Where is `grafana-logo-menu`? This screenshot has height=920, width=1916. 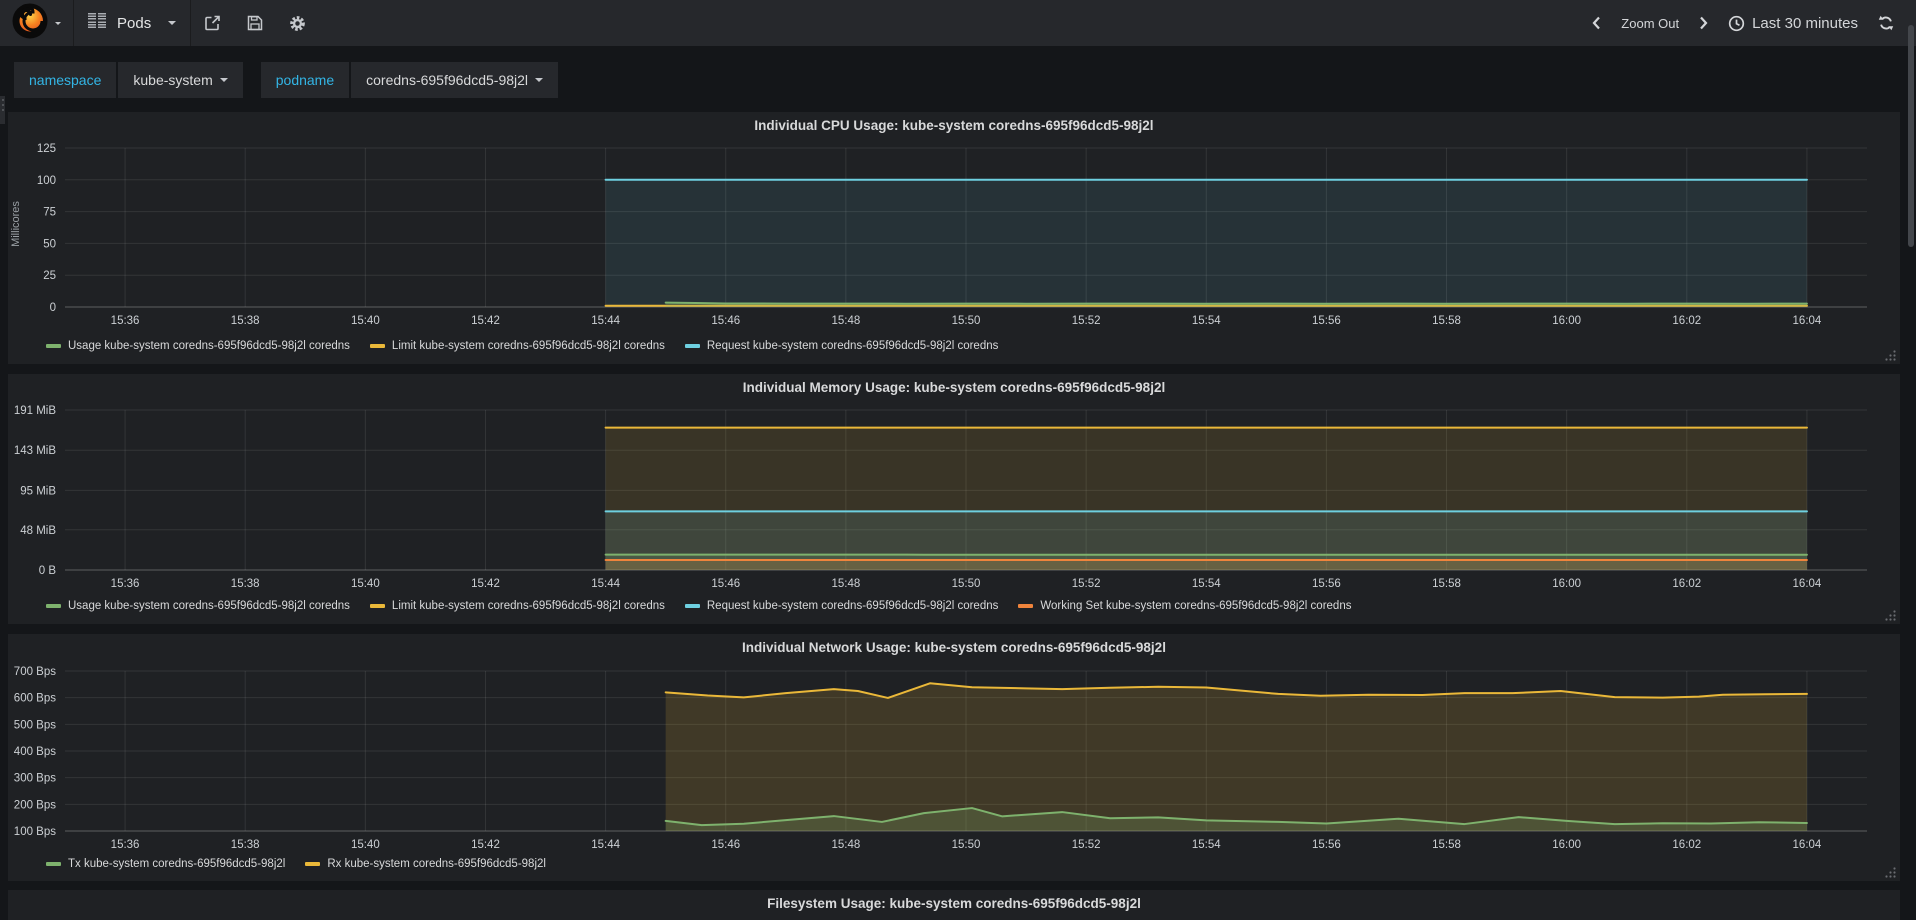
grafana-logo-menu is located at coordinates (37, 23).